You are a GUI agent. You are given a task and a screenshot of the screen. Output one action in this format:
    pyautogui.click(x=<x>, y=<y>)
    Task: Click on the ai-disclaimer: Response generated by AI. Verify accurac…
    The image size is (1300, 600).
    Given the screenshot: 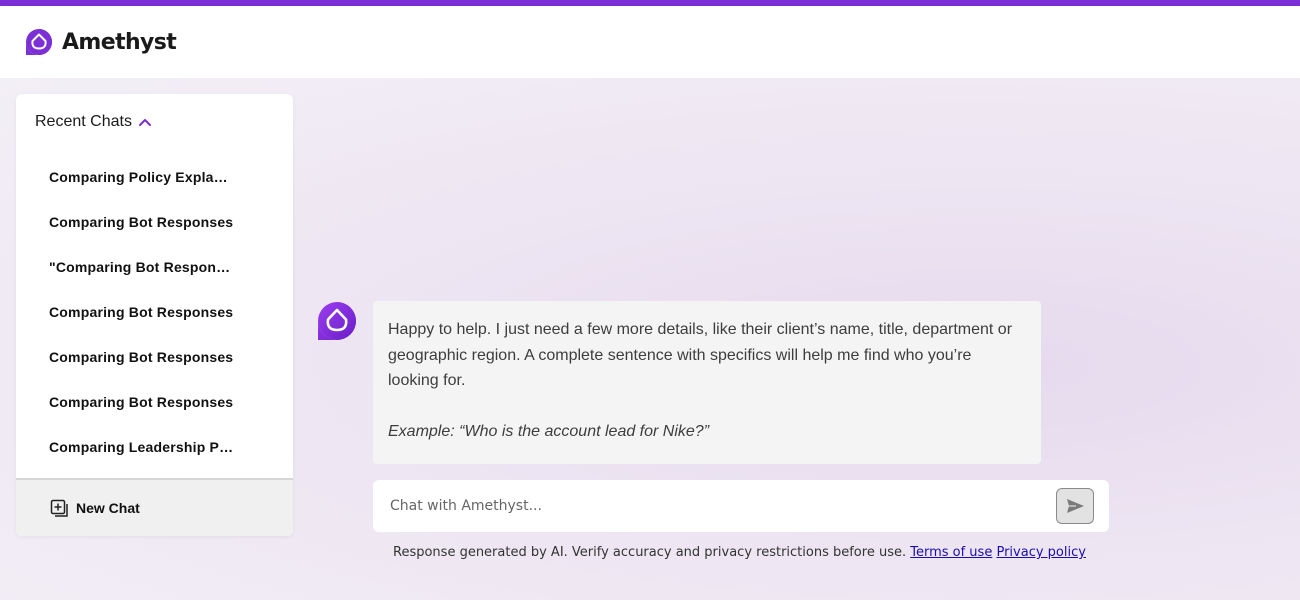 What is the action you would take?
    pyautogui.click(x=739, y=555)
    